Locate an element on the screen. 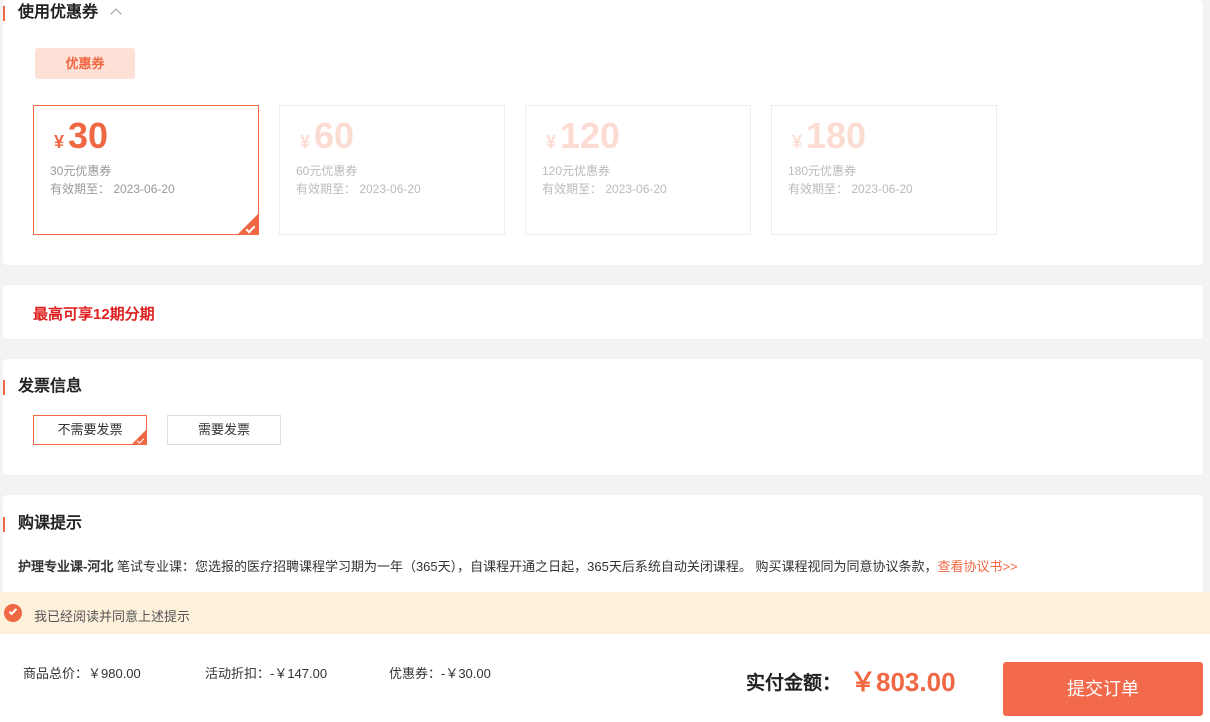 This screenshot has height=722, width=1210. invoice-title: 发票信息 is located at coordinates (42, 387).